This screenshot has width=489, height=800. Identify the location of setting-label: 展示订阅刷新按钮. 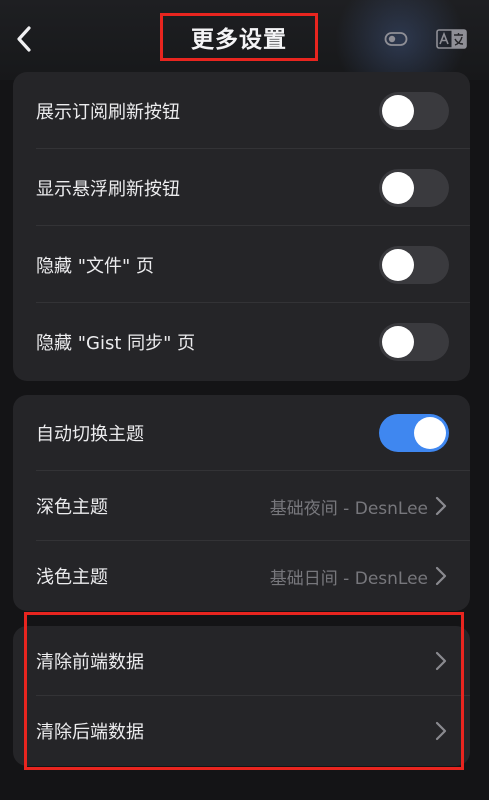
(108, 112).